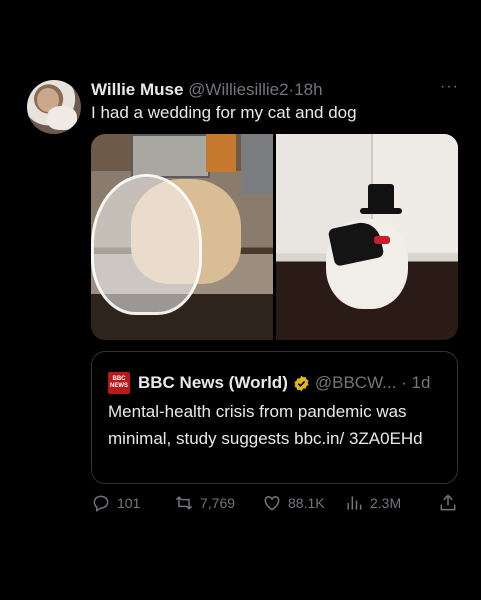 This screenshot has width=481, height=600. I want to click on photo-dog-in-veil, so click(182, 237).